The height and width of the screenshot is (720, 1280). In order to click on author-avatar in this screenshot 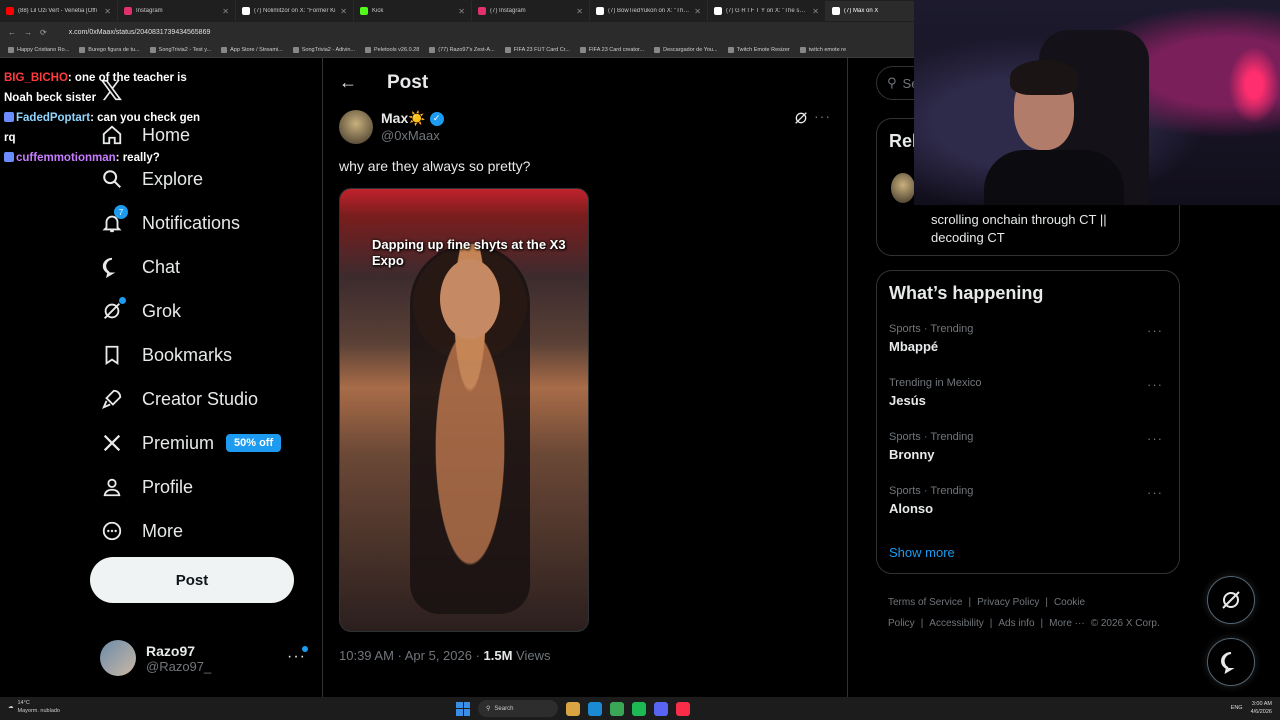, I will do `click(356, 127)`.